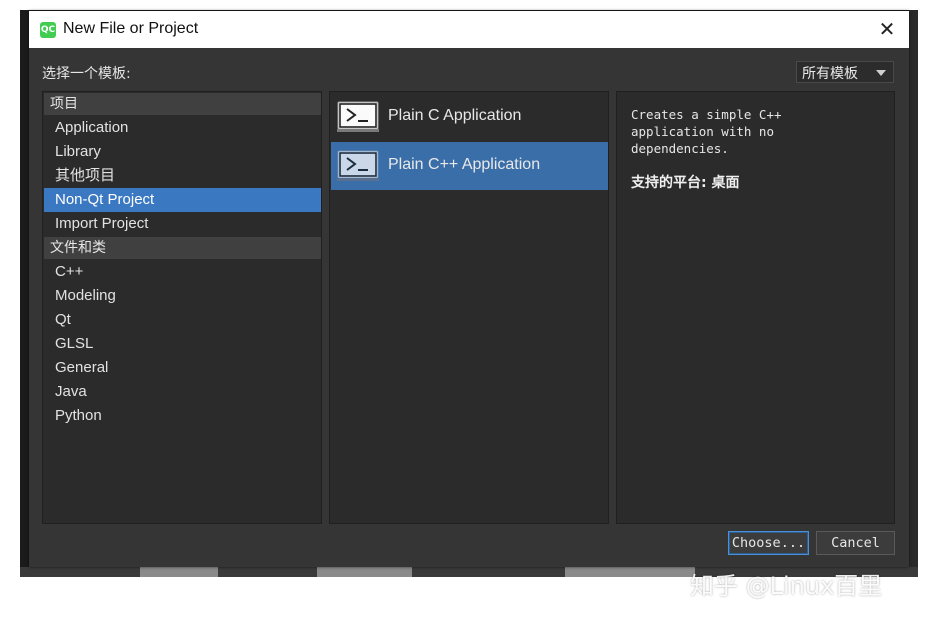  What do you see at coordinates (182, 392) in the screenshot?
I see `category-item: Java` at bounding box center [182, 392].